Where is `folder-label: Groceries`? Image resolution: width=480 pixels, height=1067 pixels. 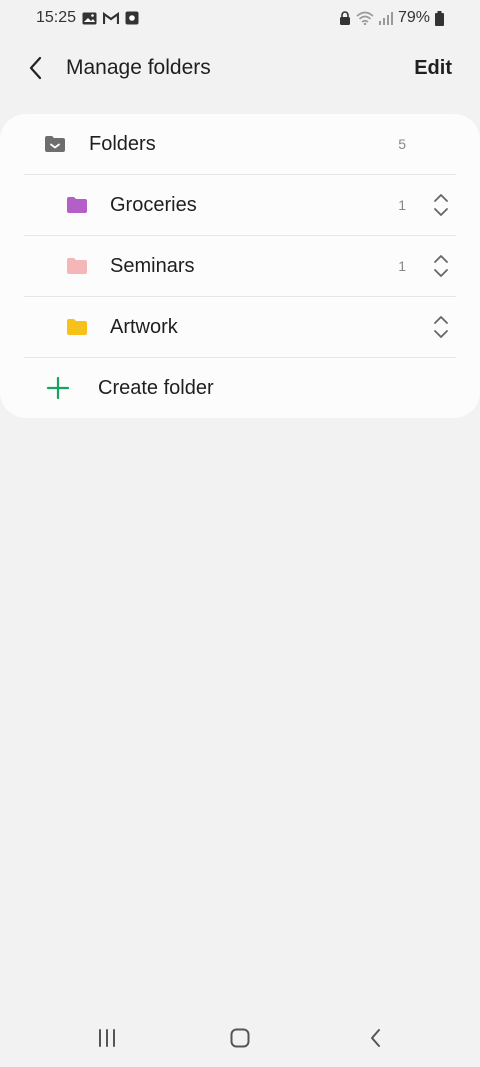
folder-label: Groceries is located at coordinates (153, 204).